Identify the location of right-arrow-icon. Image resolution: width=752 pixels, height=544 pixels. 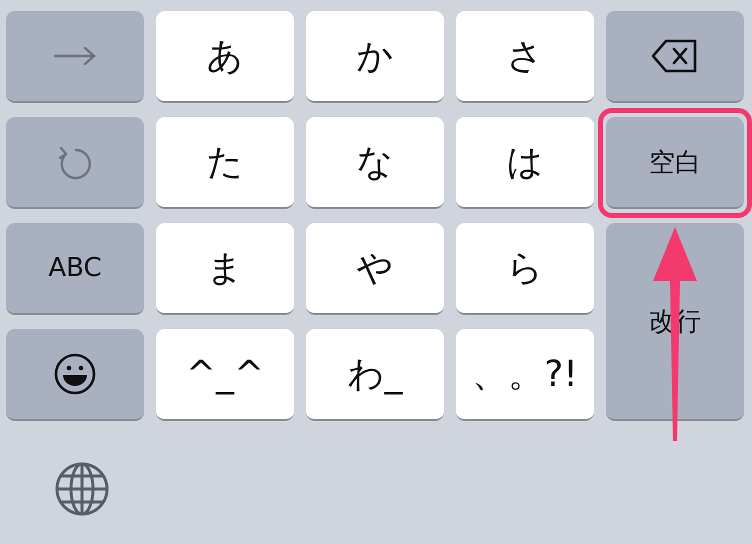
(75, 56).